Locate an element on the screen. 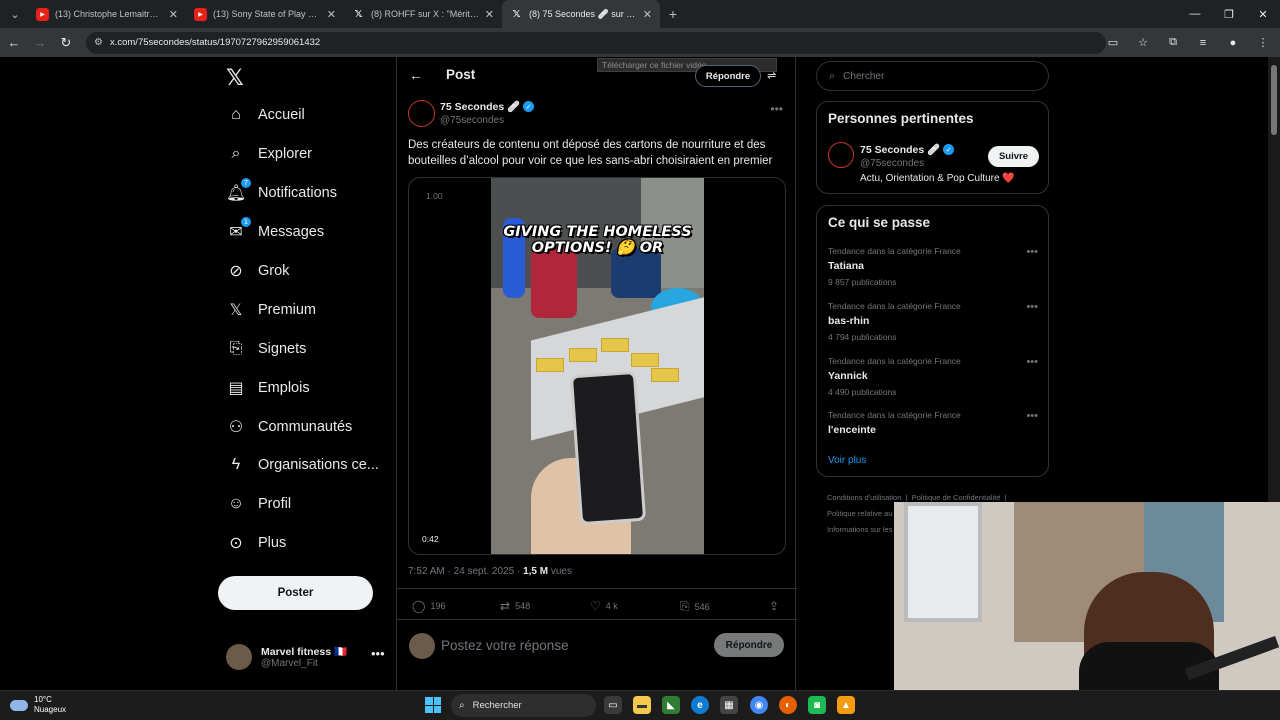 Image resolution: width=1280 pixels, height=720 pixels. reply-button: Répondre is located at coordinates (749, 645).